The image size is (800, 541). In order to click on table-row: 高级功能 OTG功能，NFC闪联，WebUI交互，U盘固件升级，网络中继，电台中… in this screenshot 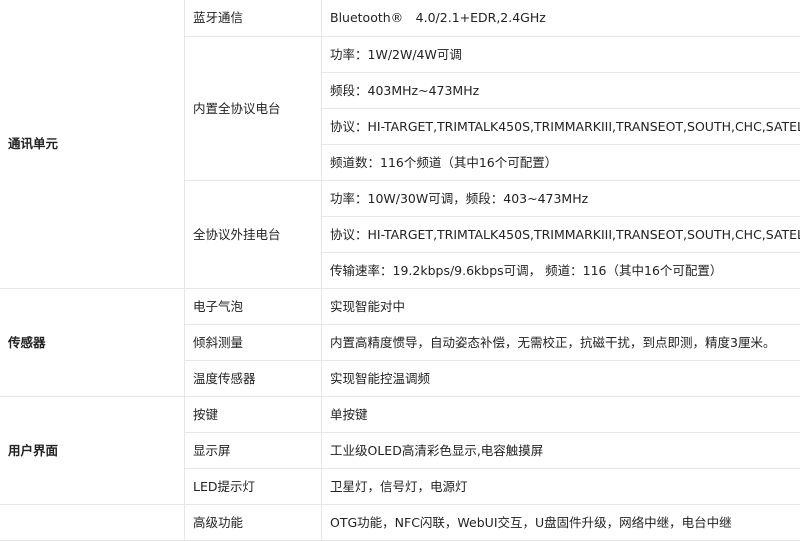, I will do `click(400, 522)`.